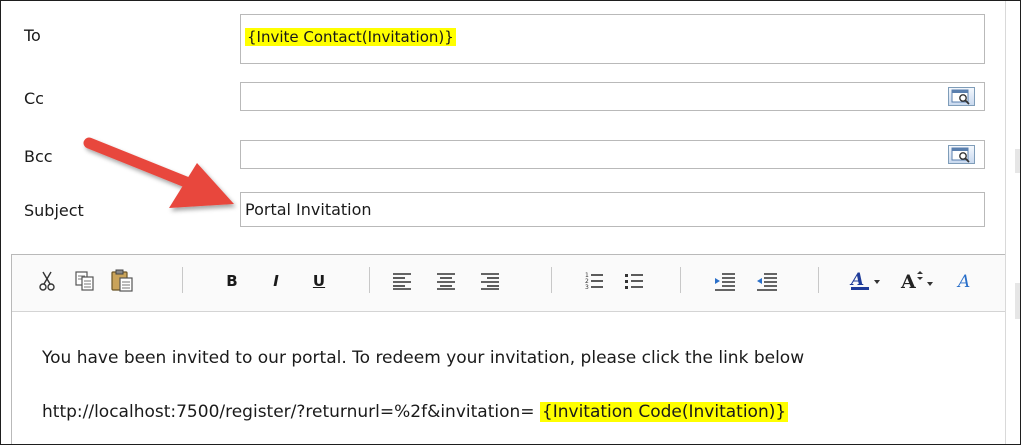 This screenshot has height=445, width=1021. Describe the element at coordinates (158, 172) in the screenshot. I see `red-arrow-annotation` at that location.